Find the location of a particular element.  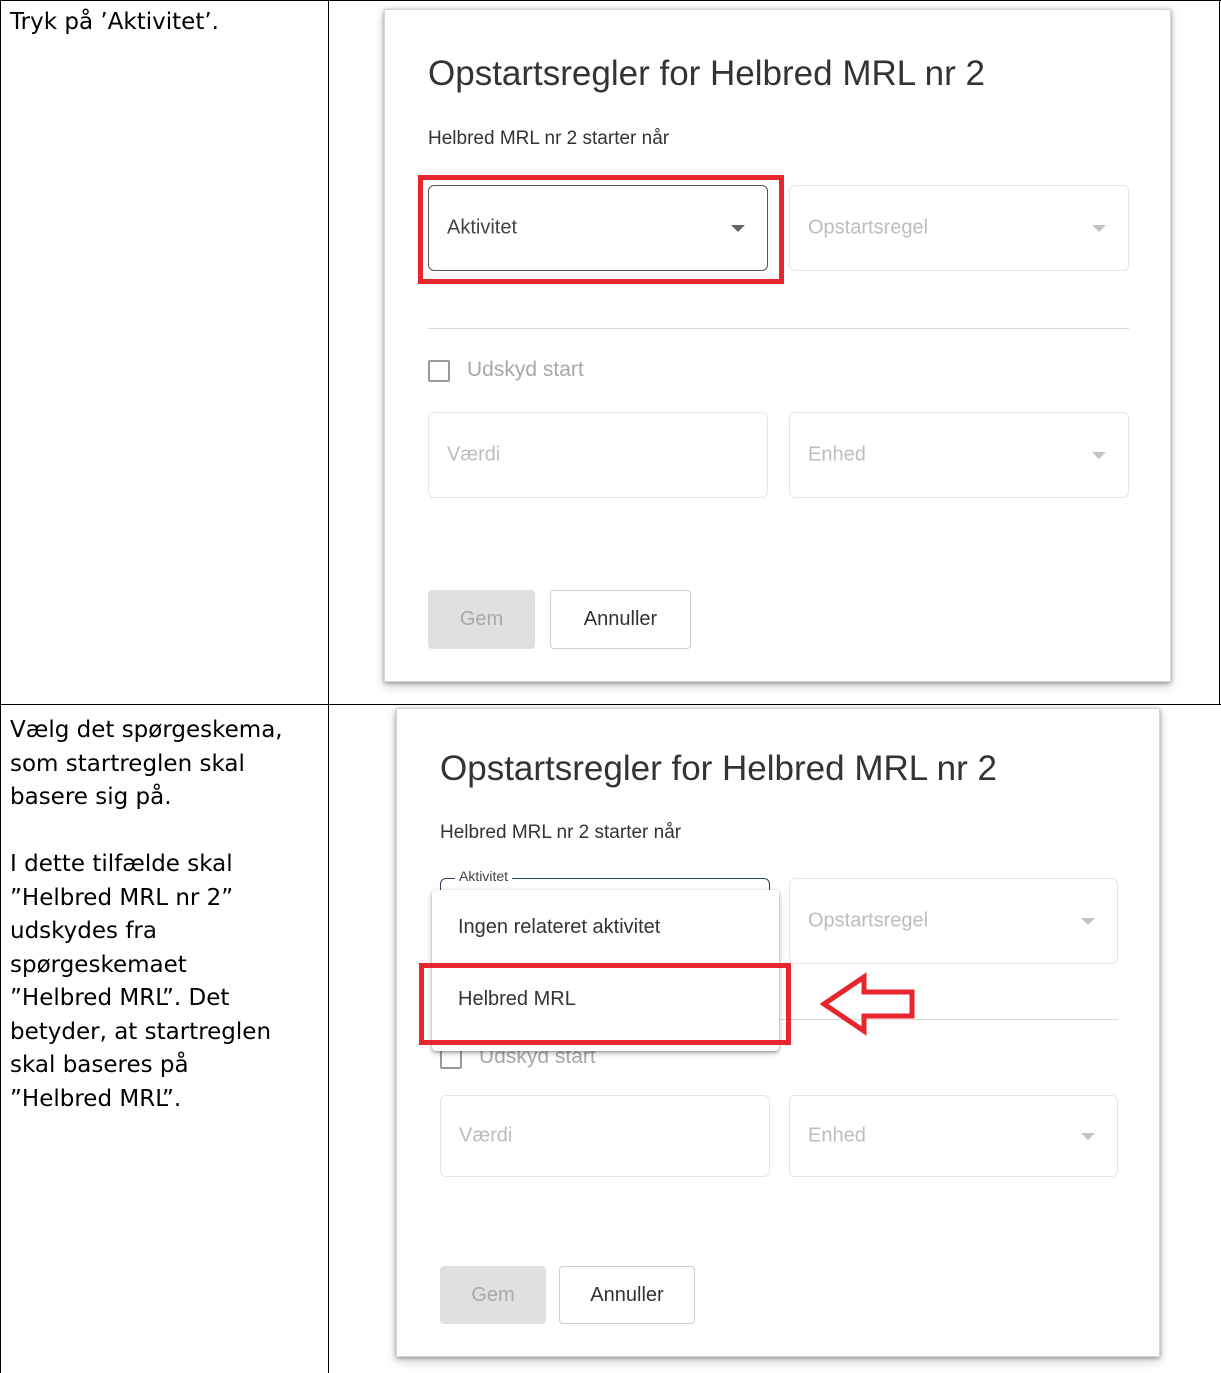

table-row-divider is located at coordinates (610, 704).